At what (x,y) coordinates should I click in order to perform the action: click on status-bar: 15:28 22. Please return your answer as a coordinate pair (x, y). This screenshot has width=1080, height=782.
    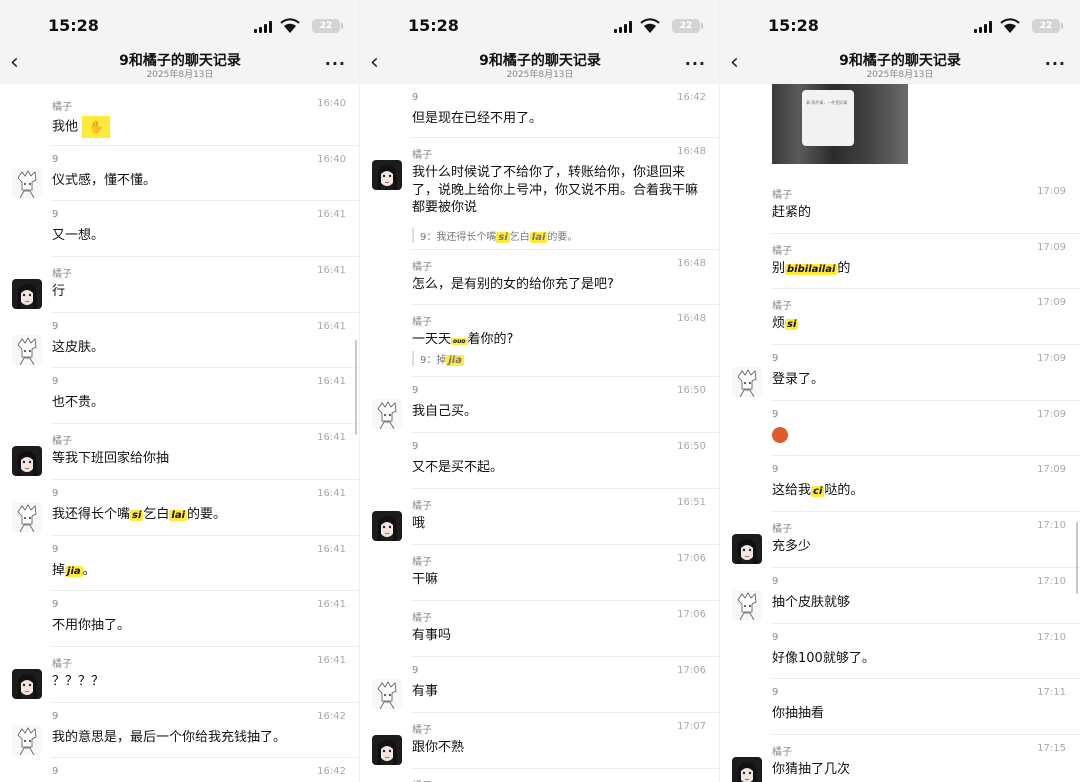
    Looking at the image, I should click on (900, 26).